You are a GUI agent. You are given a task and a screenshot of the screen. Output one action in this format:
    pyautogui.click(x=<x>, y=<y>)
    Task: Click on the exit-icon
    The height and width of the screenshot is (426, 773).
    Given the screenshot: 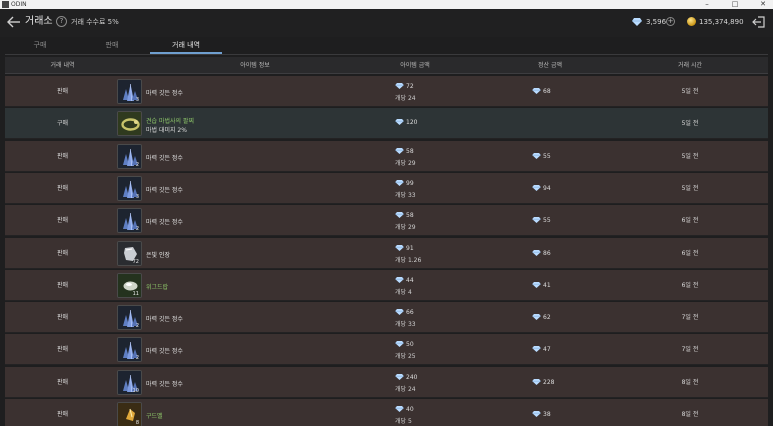 What is the action you would take?
    pyautogui.click(x=759, y=22)
    